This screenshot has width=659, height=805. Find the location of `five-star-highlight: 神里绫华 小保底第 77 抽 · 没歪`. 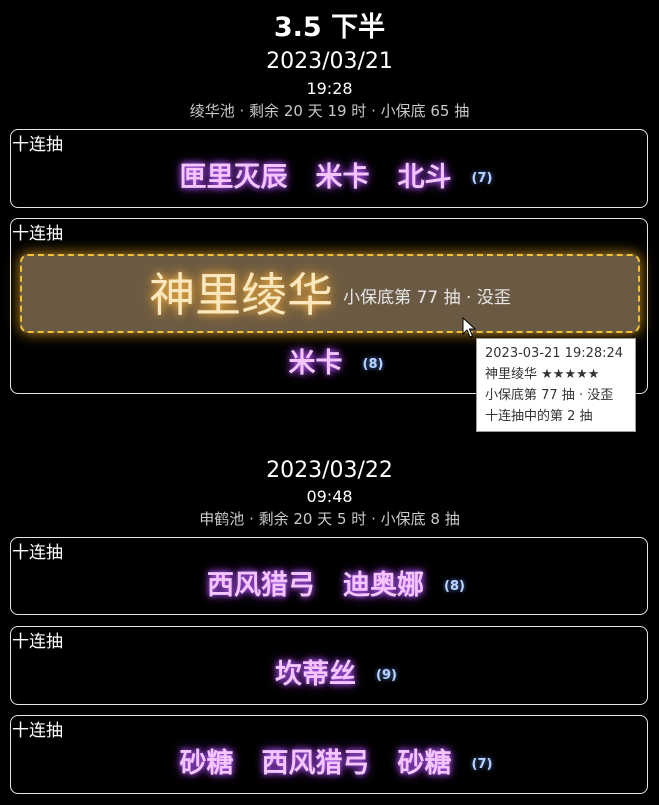

five-star-highlight: 神里绫华 小保底第 77 抽 · 没歪 is located at coordinates (330, 293).